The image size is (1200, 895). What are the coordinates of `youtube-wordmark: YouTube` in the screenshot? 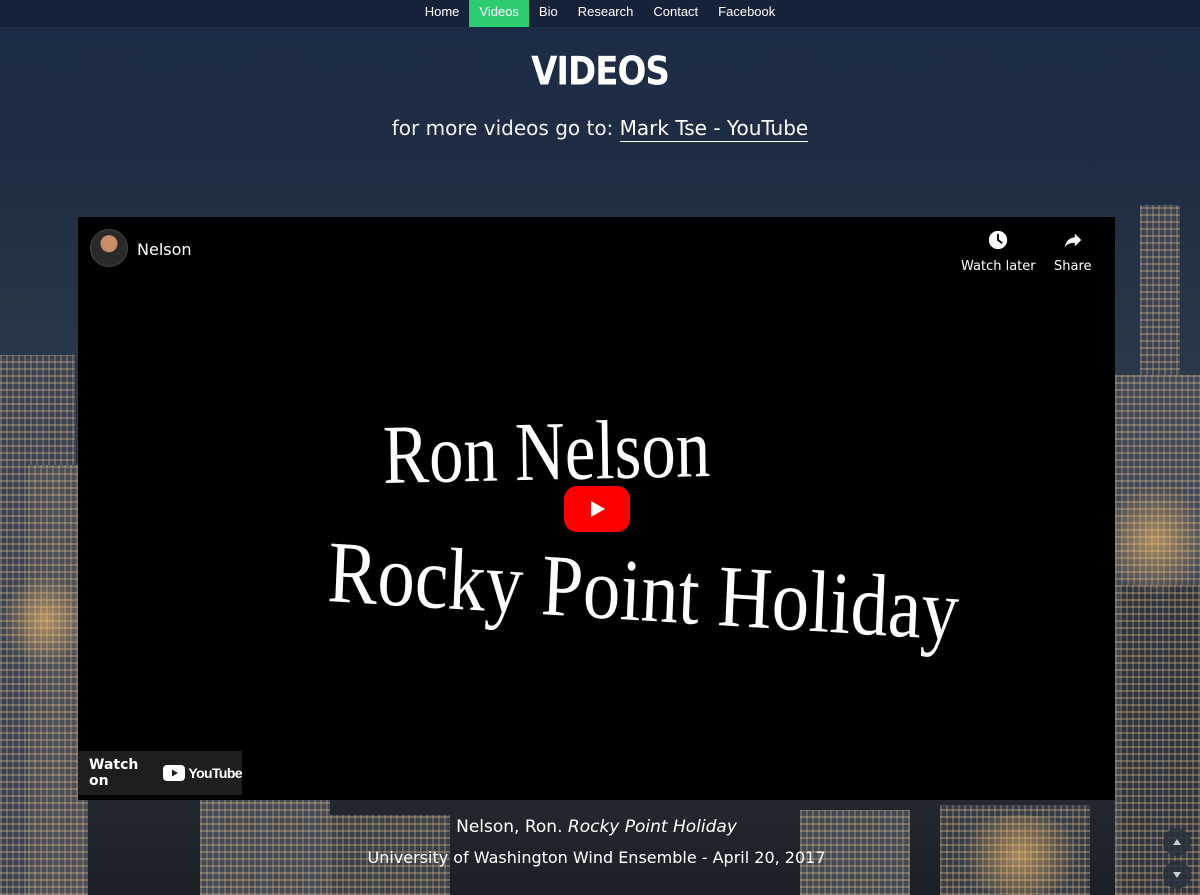 It's located at (215, 773).